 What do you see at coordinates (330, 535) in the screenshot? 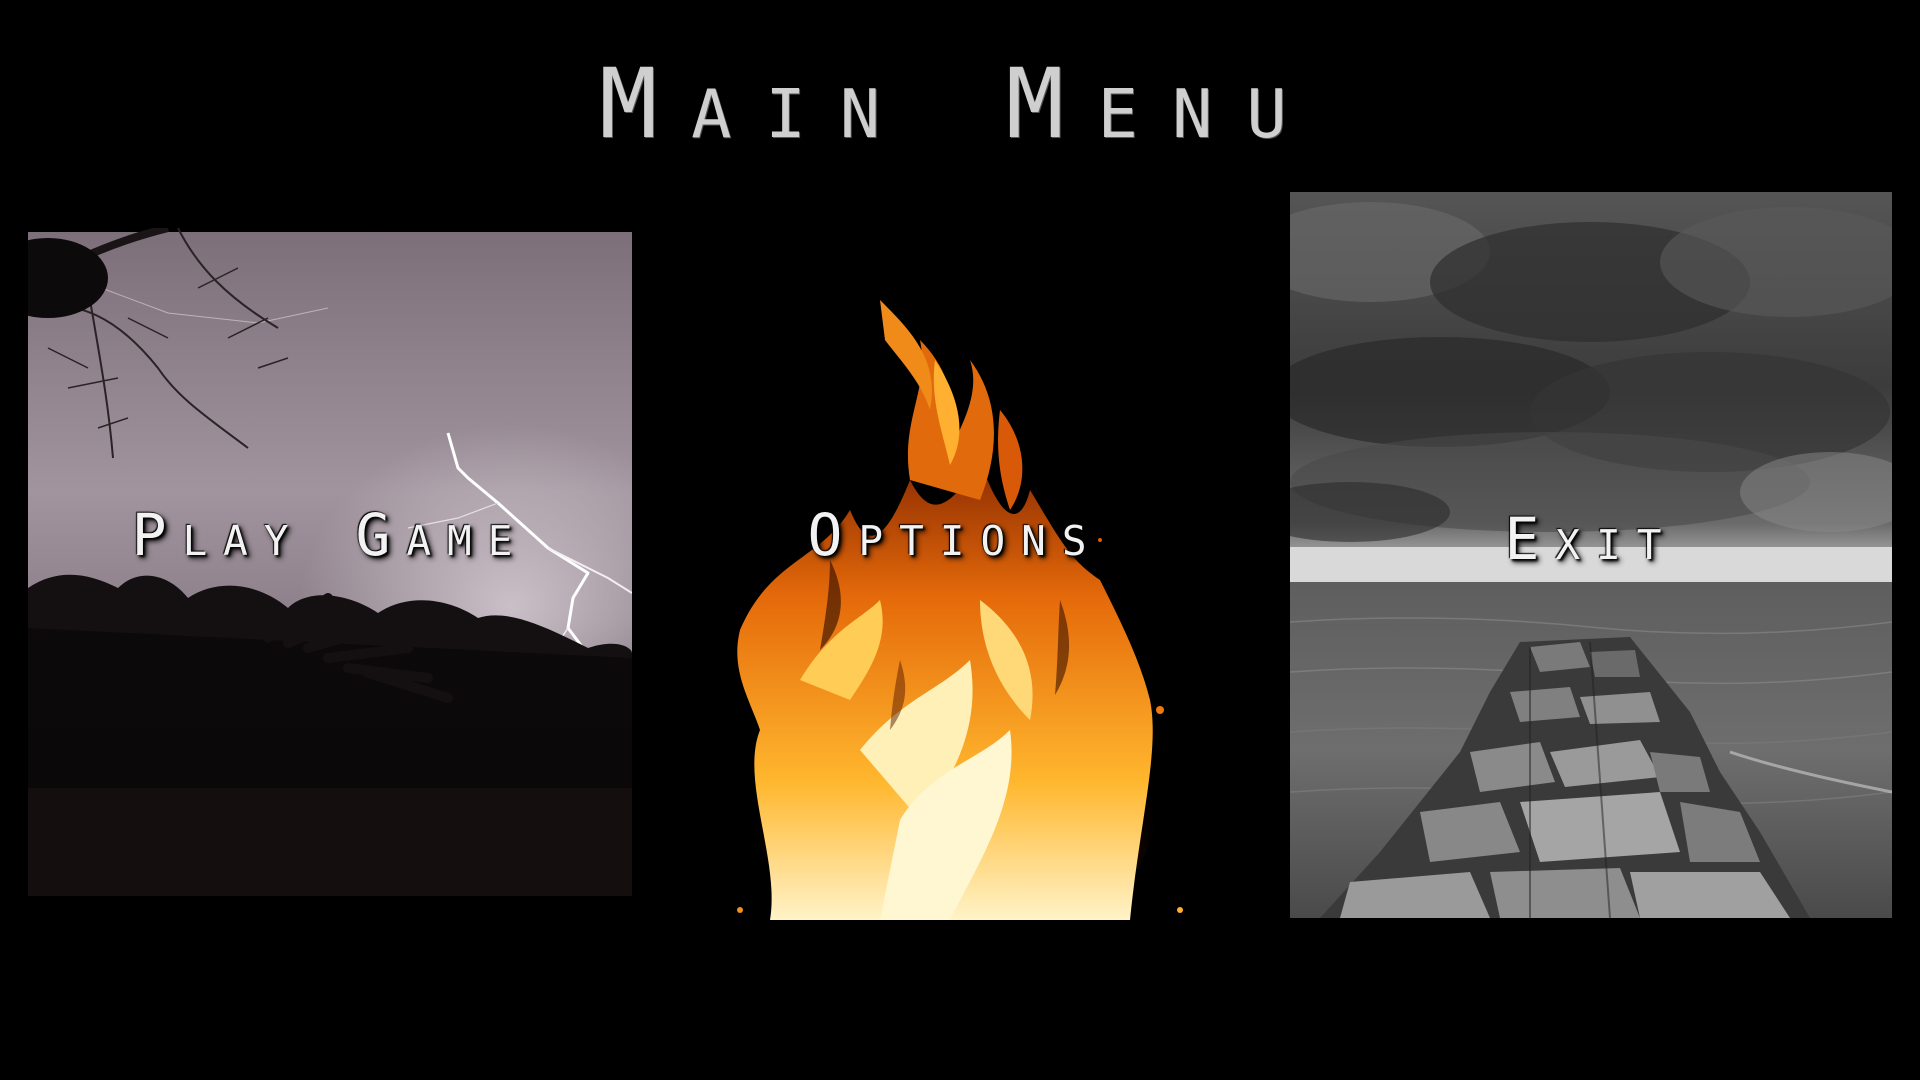
I see `play-game-label: Play Game` at bounding box center [330, 535].